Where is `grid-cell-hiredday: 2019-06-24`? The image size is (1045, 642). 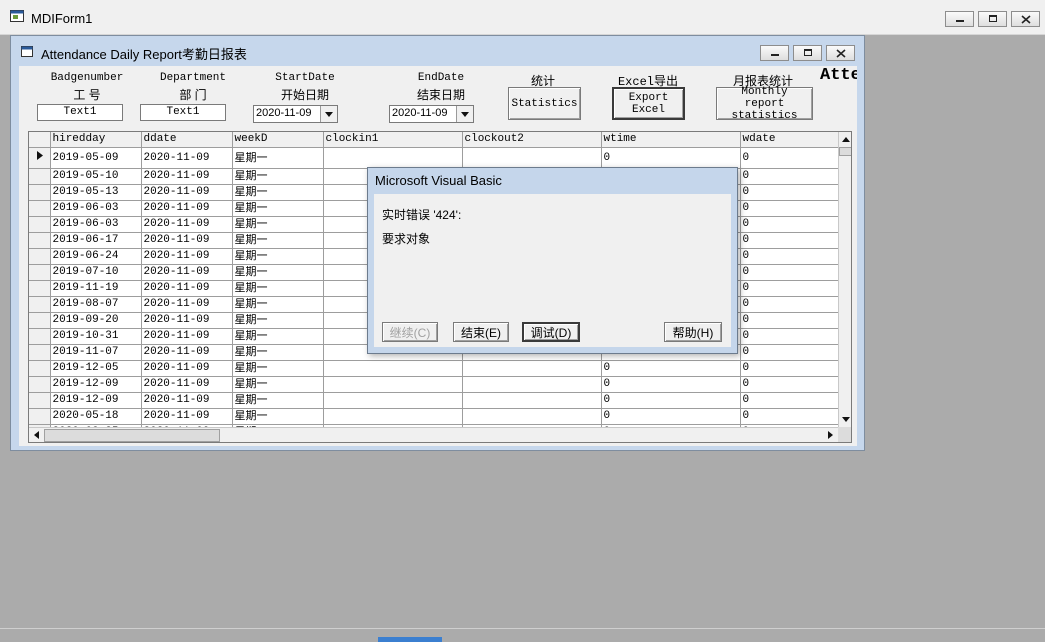 grid-cell-hiredday: 2019-06-24 is located at coordinates (96, 256).